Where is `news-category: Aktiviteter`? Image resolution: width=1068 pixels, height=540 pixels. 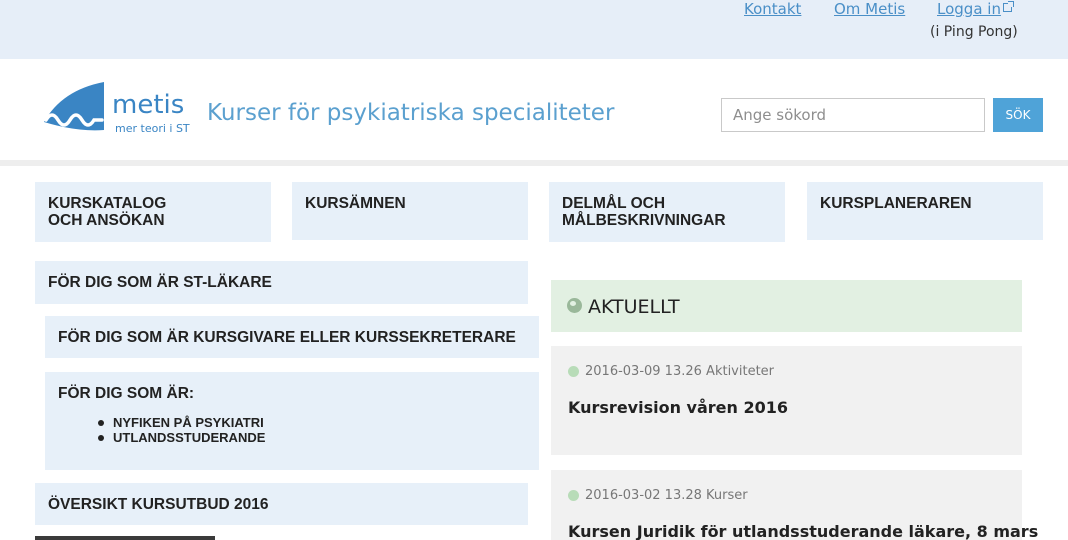
news-category: Aktiviteter is located at coordinates (740, 371).